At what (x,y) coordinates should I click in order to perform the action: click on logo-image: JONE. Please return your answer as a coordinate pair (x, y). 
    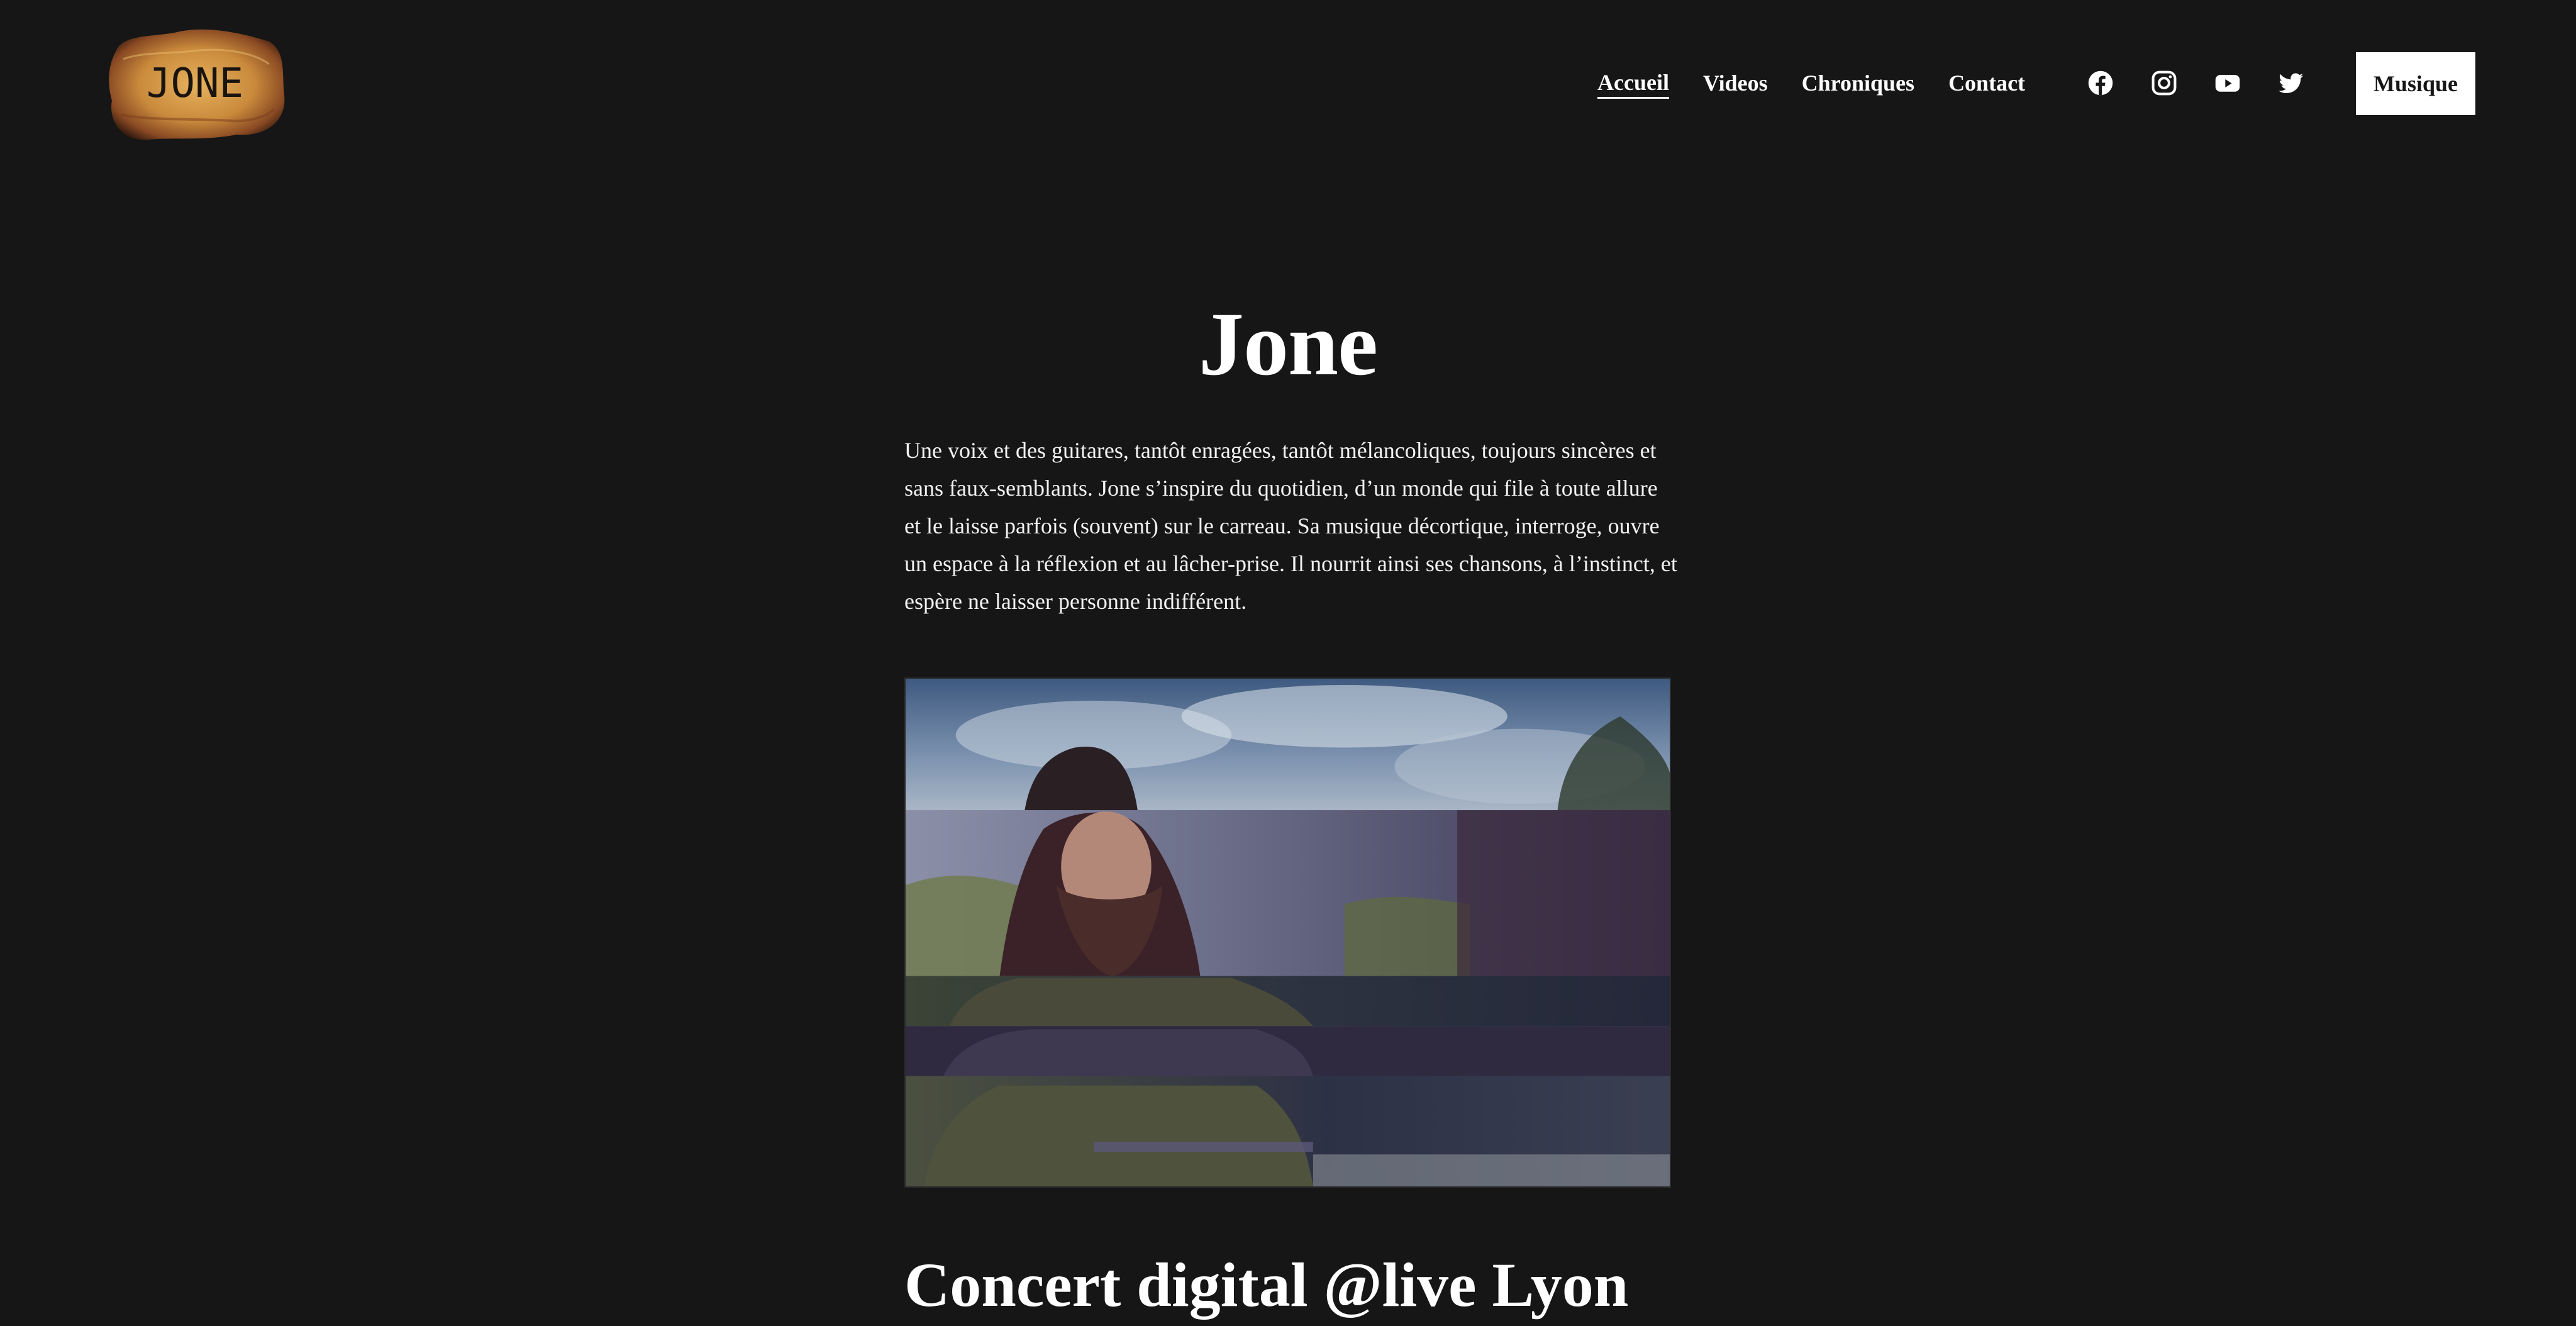
    Looking at the image, I should click on (197, 84).